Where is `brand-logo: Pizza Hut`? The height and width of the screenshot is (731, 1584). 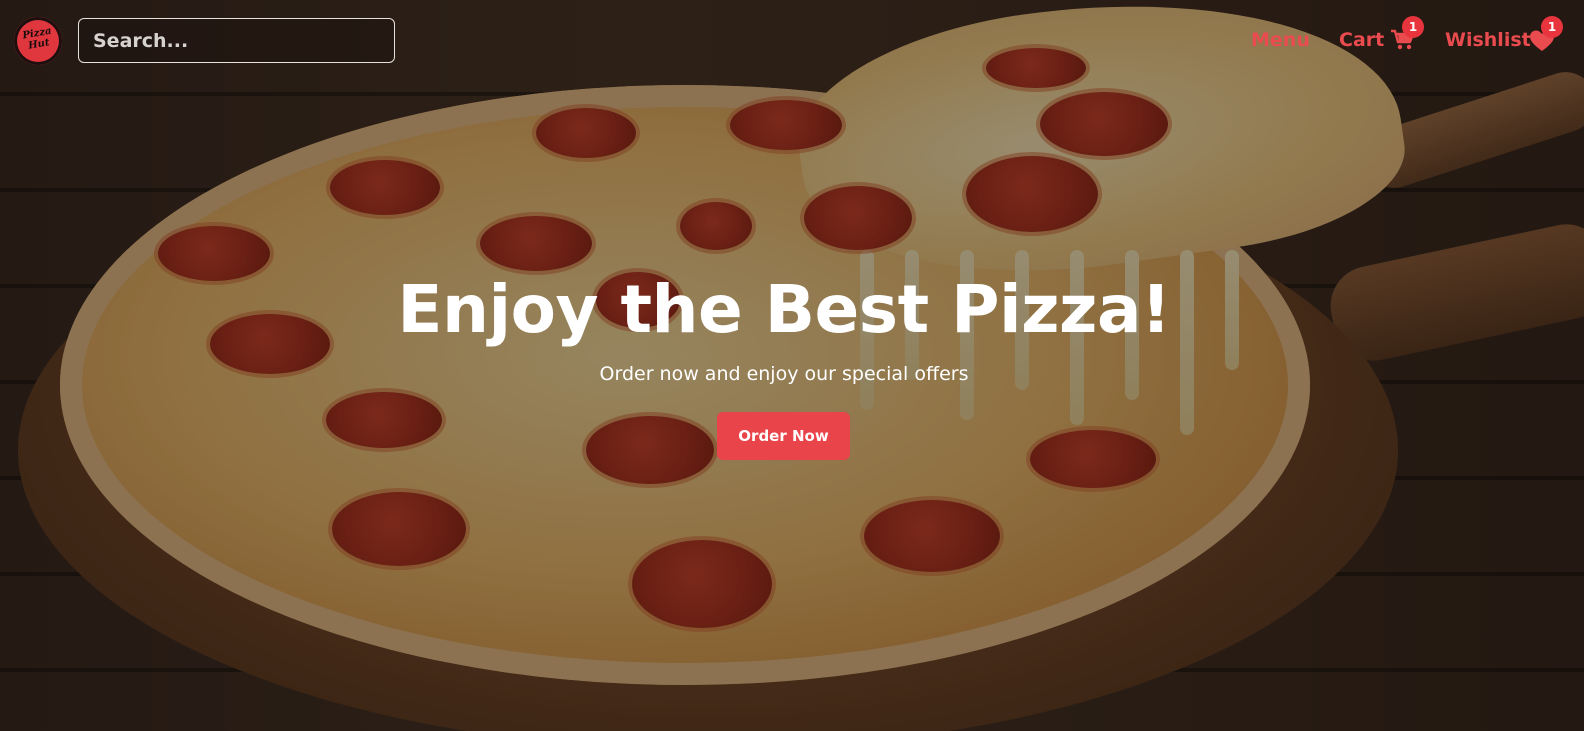
brand-logo: Pizza Hut is located at coordinates (38, 41).